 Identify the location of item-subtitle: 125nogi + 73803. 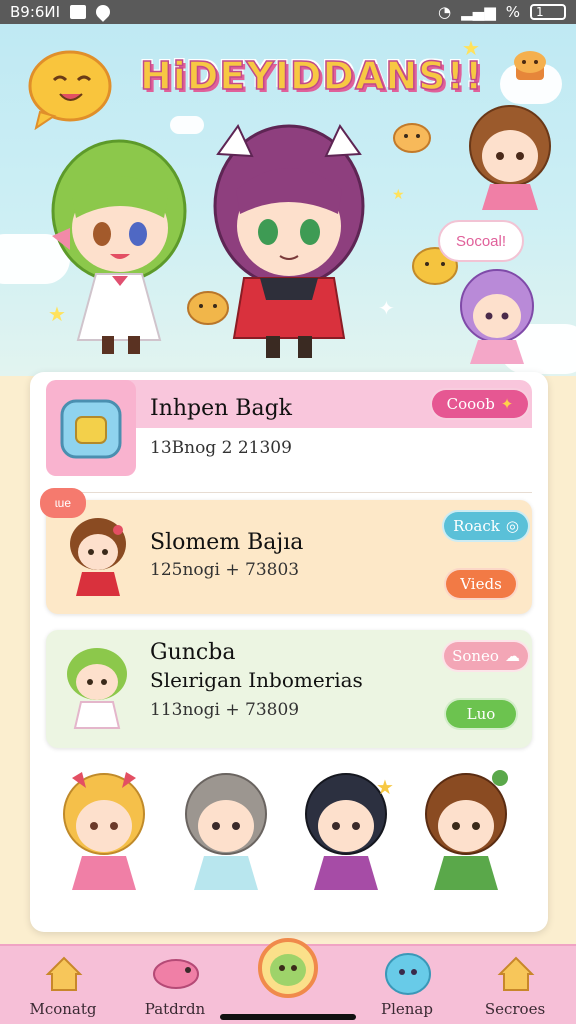
(225, 570).